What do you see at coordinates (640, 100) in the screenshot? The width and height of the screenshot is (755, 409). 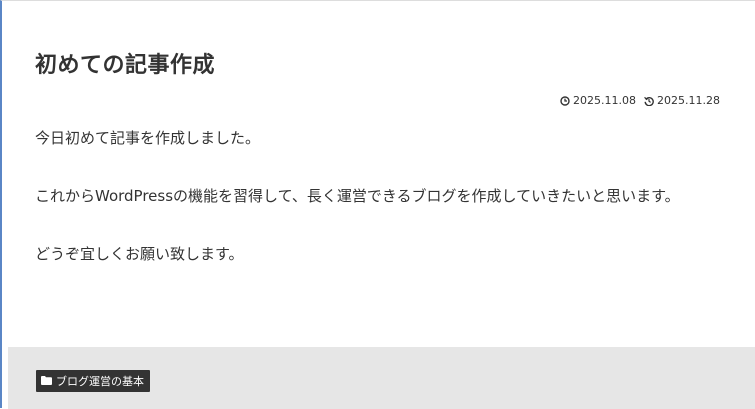 I see `article-meta: 2025.11.08 2025.11.28` at bounding box center [640, 100].